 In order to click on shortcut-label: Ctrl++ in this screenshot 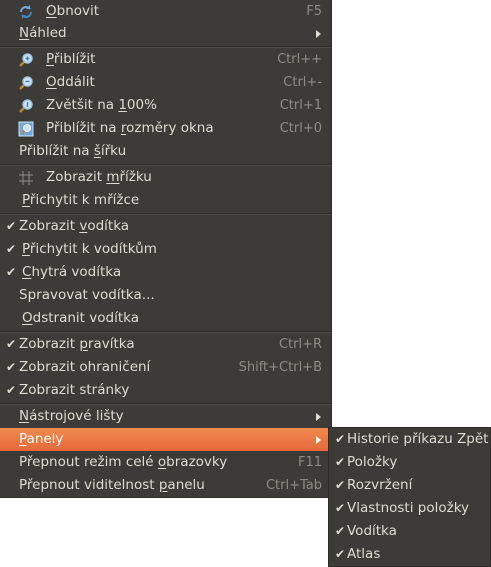, I will do `click(299, 59)`.